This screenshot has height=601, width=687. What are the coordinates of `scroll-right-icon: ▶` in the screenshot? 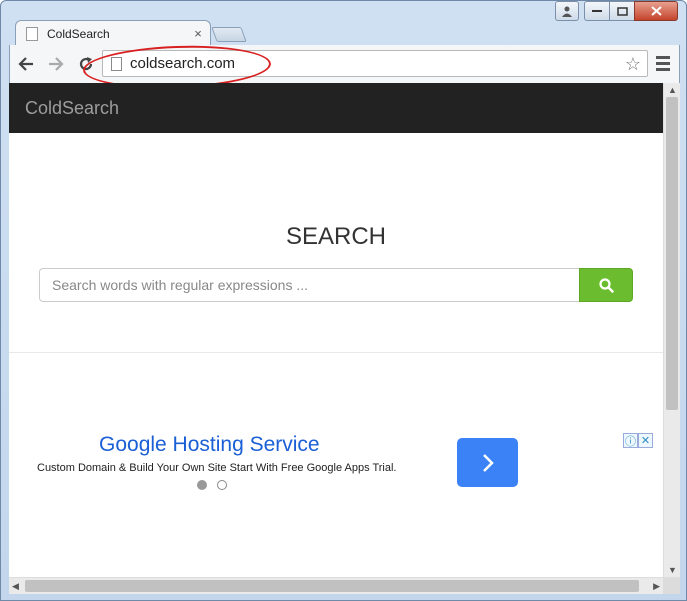 It's located at (656, 586).